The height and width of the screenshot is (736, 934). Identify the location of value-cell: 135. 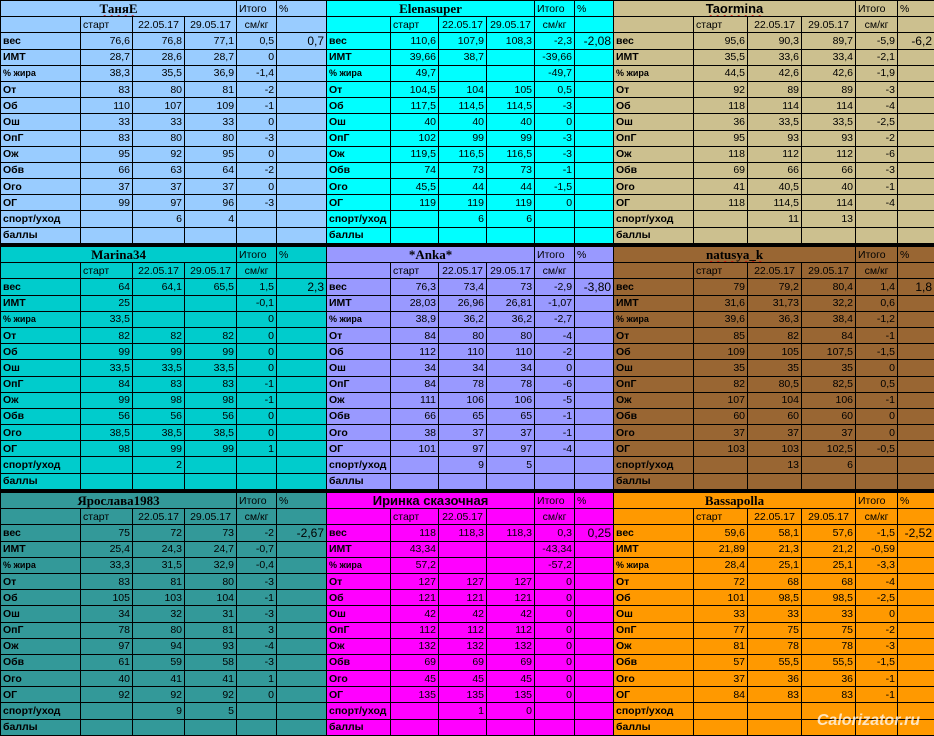
(414, 695).